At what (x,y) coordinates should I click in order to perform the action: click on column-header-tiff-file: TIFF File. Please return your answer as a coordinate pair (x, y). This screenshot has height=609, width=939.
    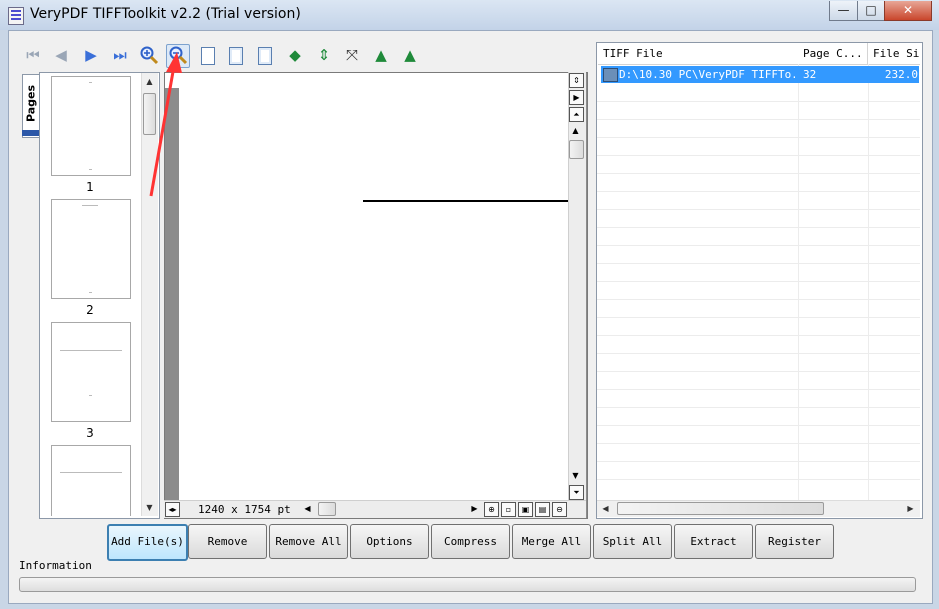
    Looking at the image, I should click on (698, 54).